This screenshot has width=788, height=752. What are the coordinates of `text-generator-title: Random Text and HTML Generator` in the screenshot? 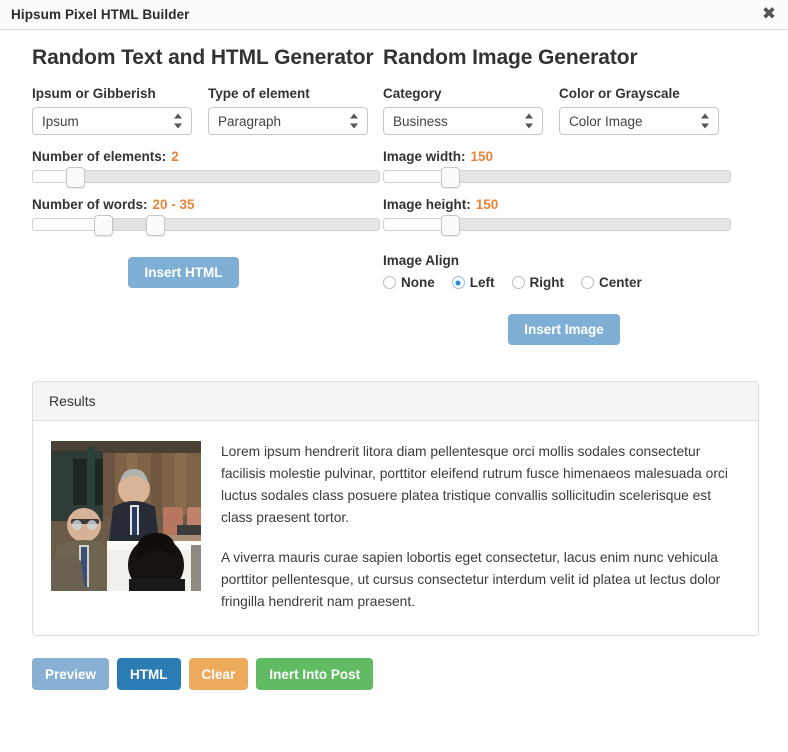 It's located at (203, 57).